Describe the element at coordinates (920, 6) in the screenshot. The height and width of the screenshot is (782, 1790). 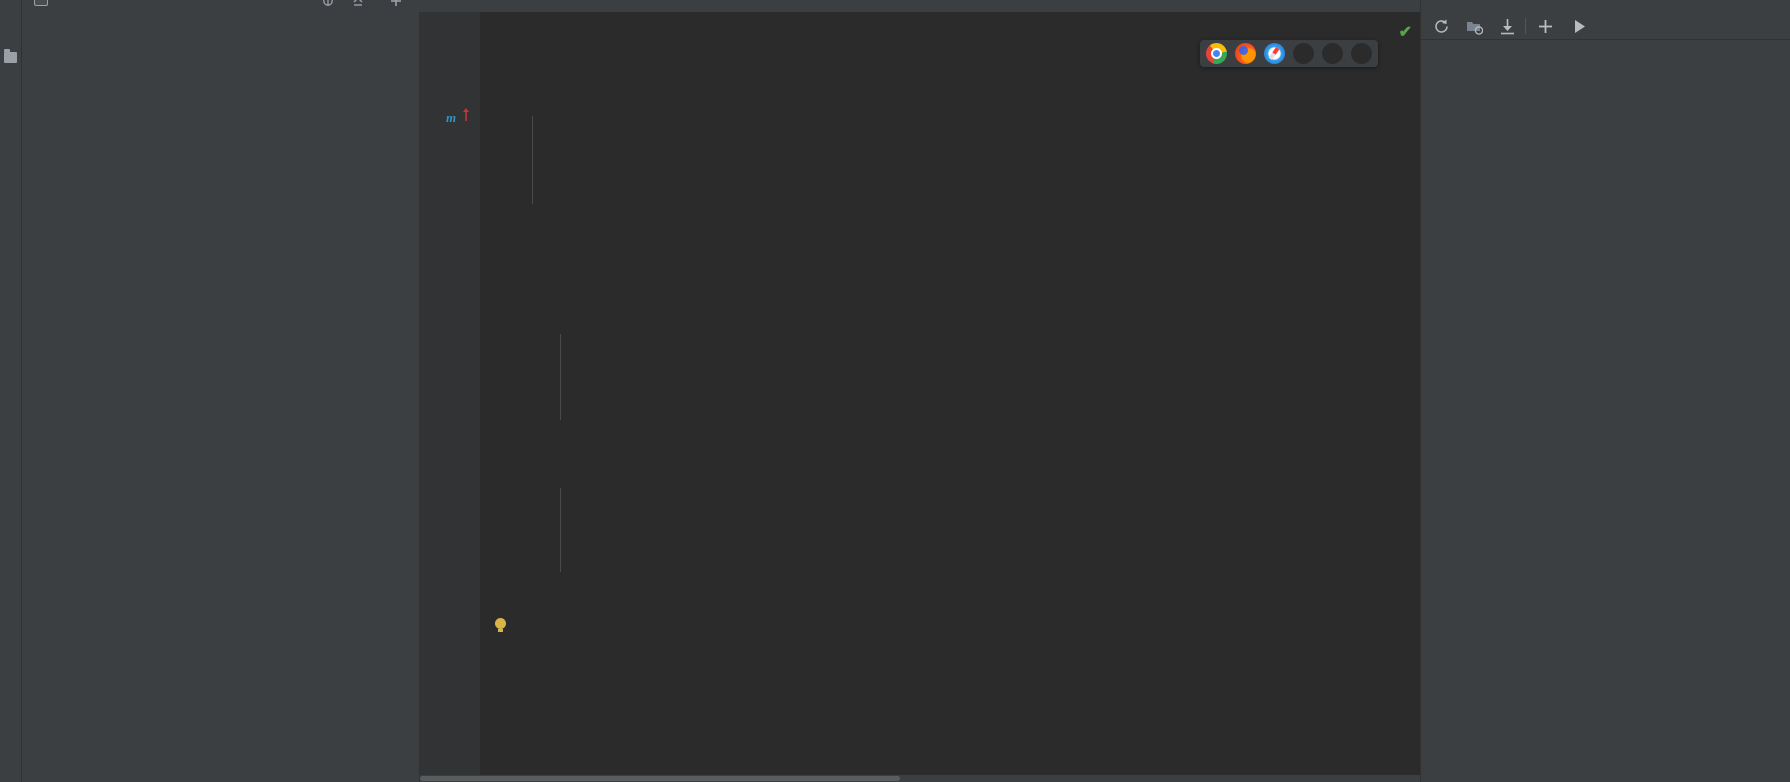
I see `editor-tab-bar` at that location.